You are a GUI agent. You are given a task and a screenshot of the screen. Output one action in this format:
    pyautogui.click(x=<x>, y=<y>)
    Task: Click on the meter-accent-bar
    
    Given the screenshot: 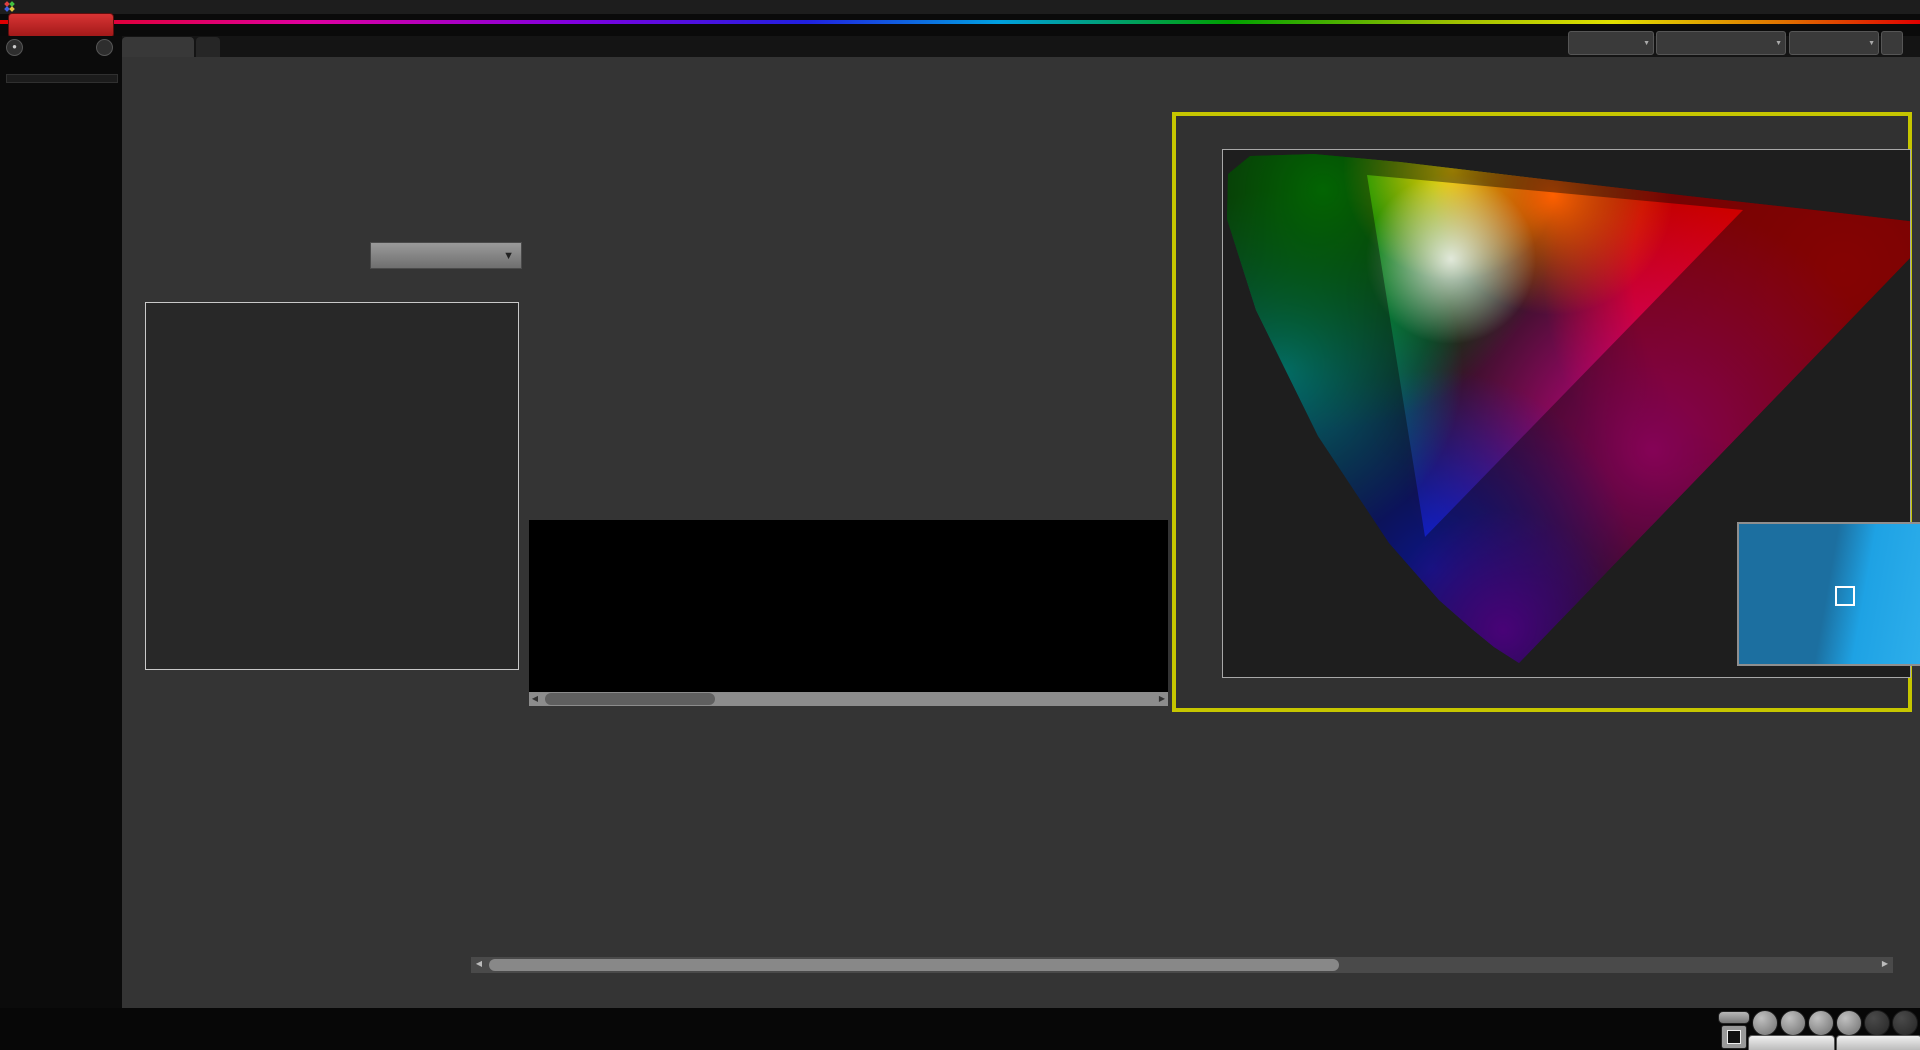 What is the action you would take?
    pyautogui.click(x=1572, y=43)
    